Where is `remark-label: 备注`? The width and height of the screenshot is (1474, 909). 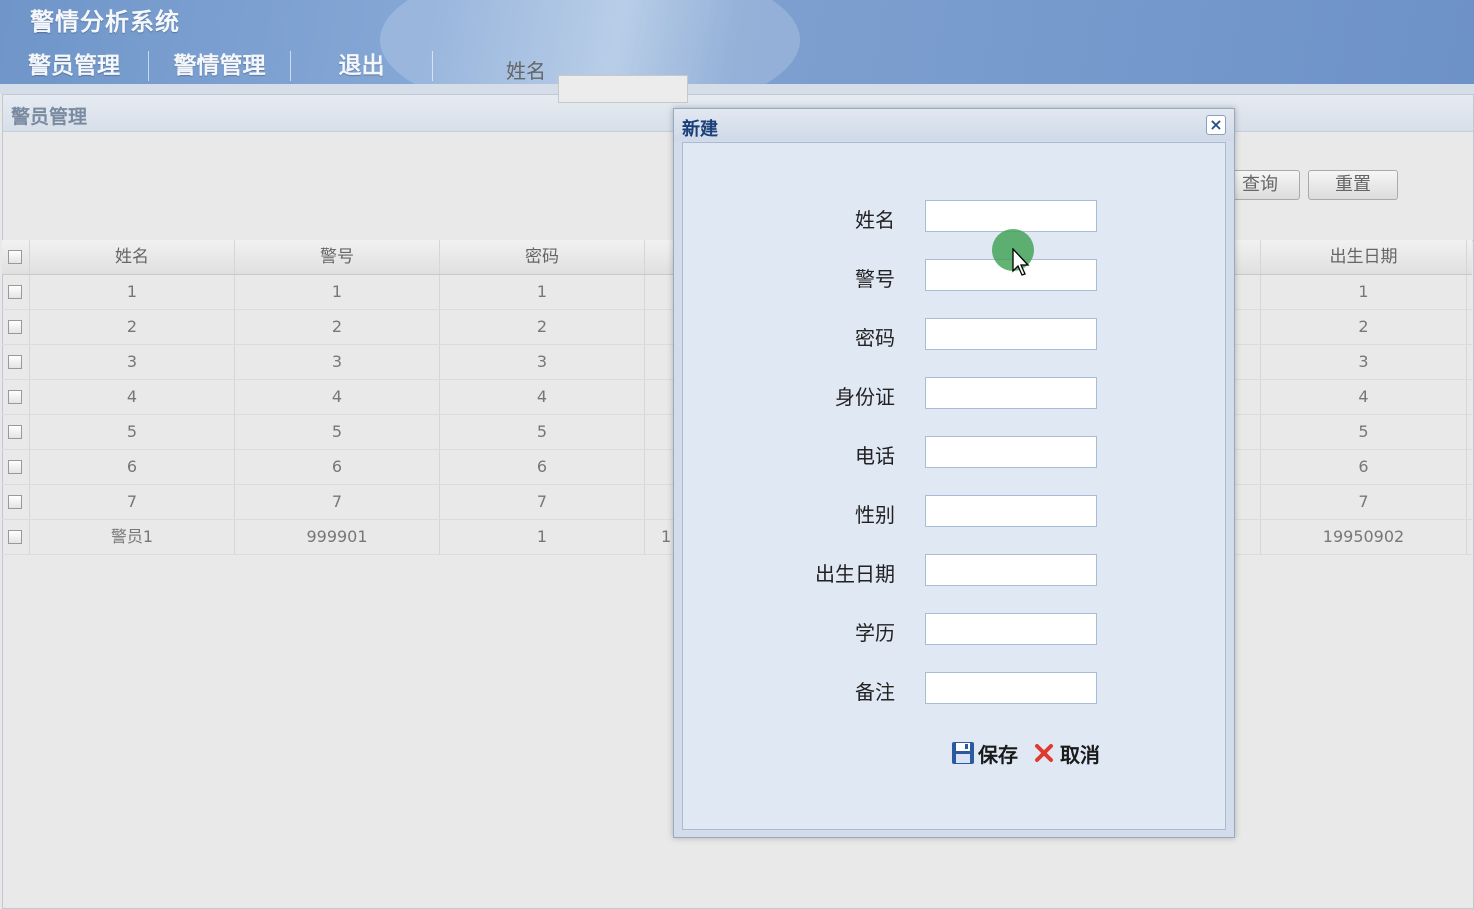 remark-label: 备注 is located at coordinates (875, 692).